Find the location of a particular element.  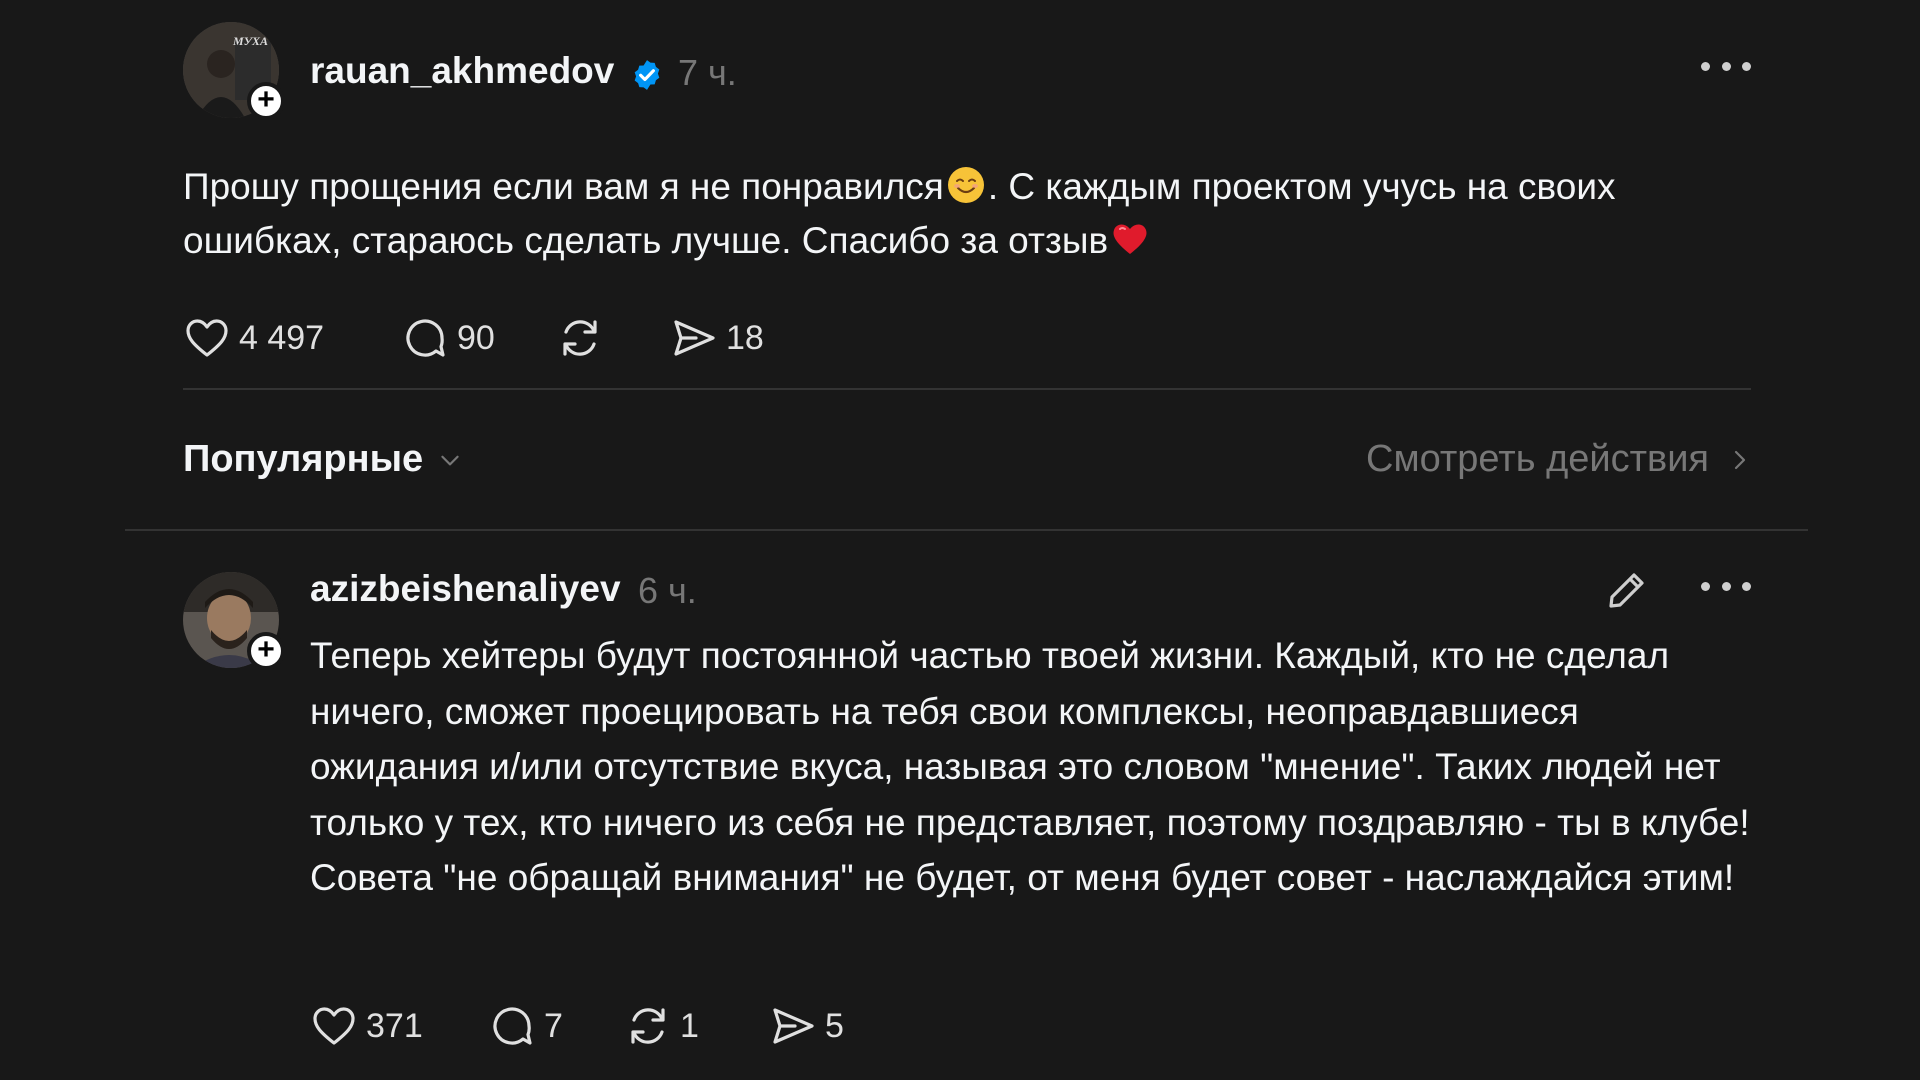

like-button: 4 497 is located at coordinates (253, 338).